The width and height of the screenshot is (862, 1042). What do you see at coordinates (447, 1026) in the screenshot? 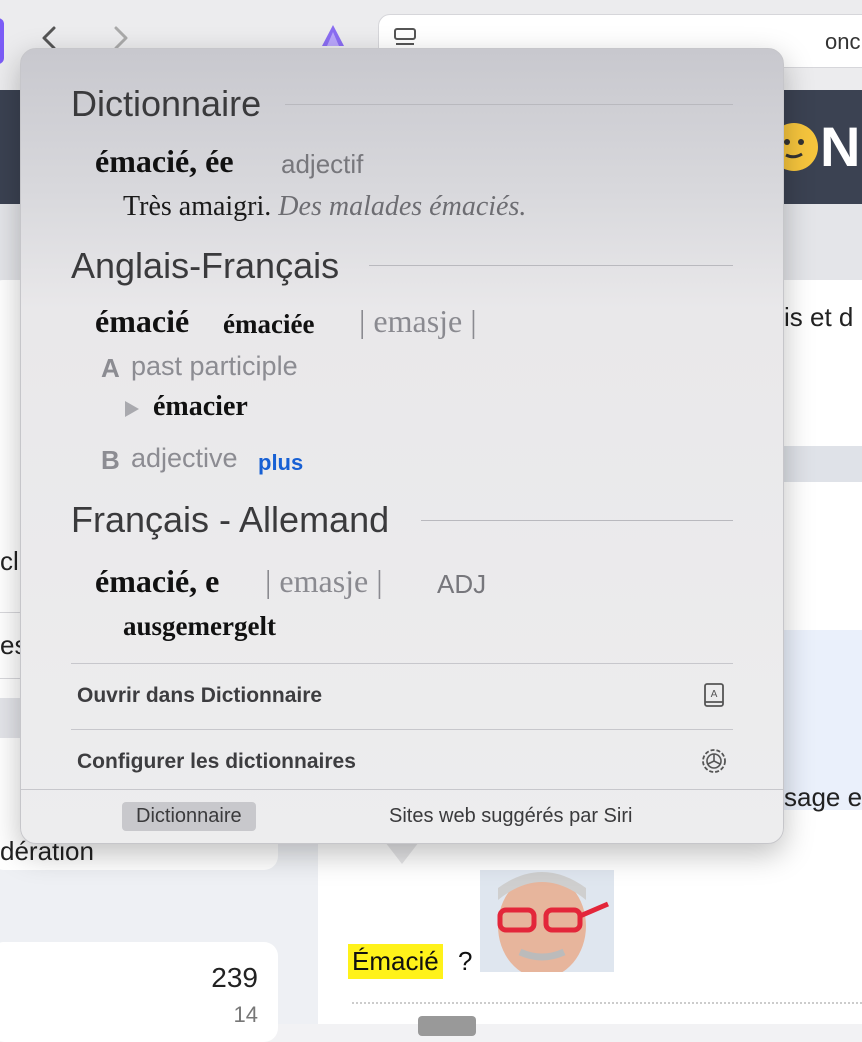
I see `grey-chip` at bounding box center [447, 1026].